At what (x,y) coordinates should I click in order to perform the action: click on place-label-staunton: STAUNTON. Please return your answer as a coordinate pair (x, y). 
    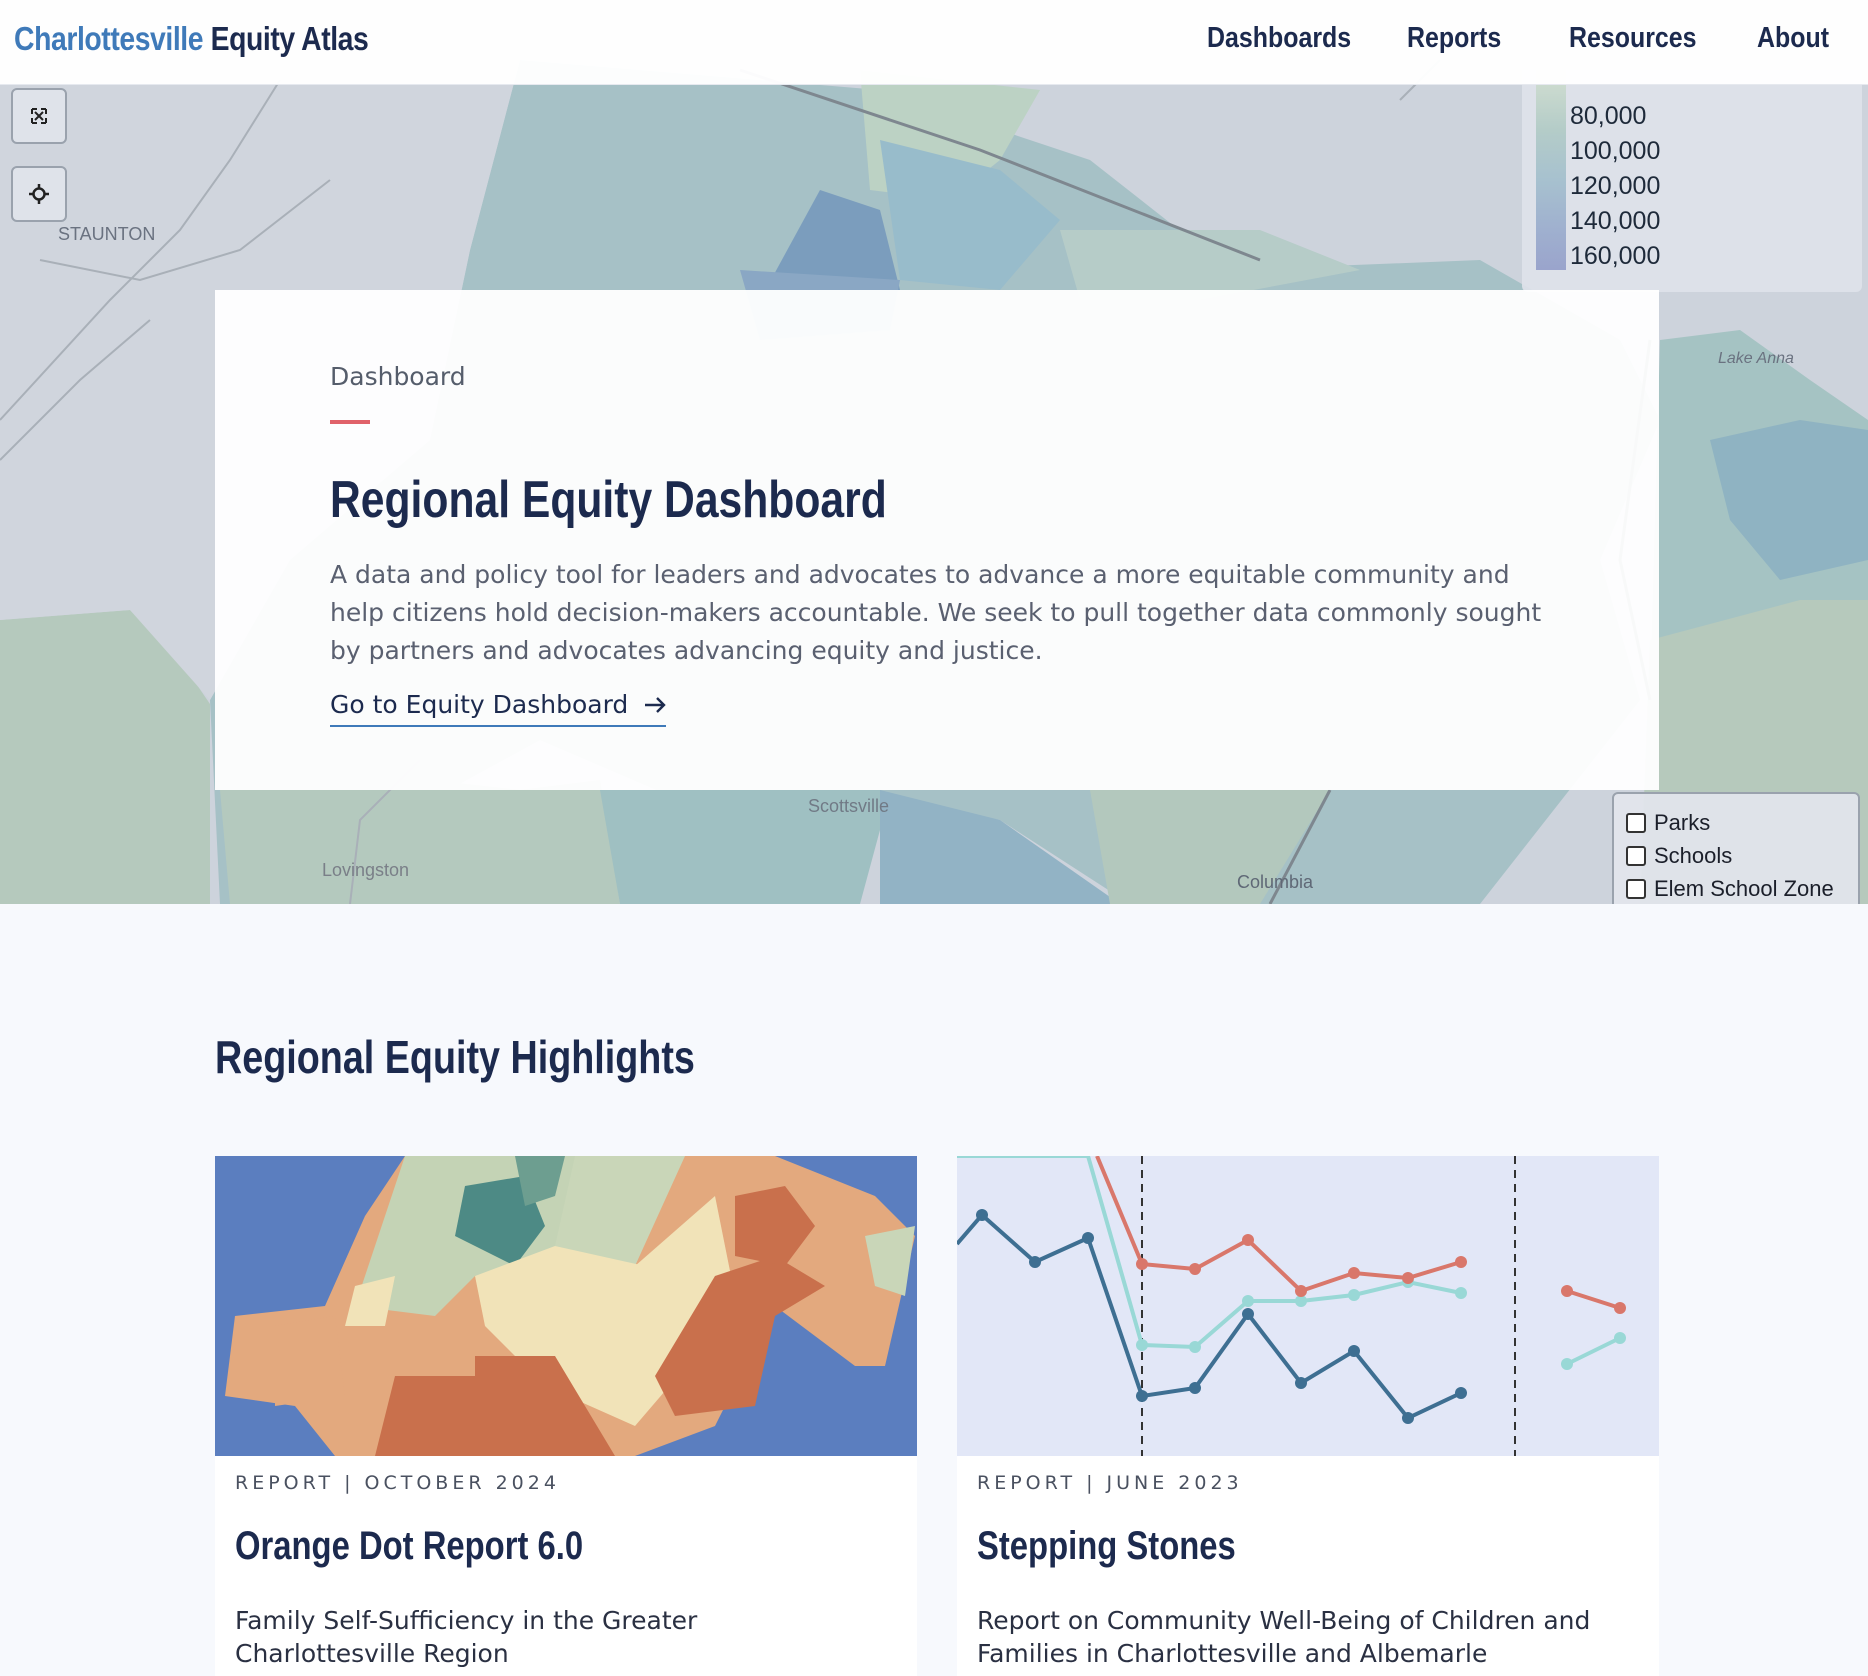
    Looking at the image, I should click on (107, 234).